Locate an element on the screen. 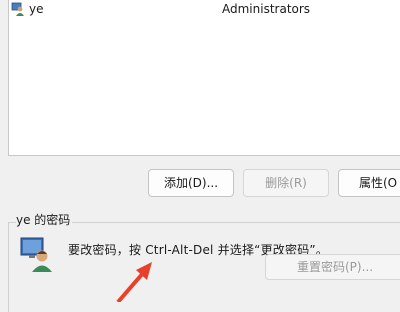  user-row: ye Administrators is located at coordinates (204, 10).